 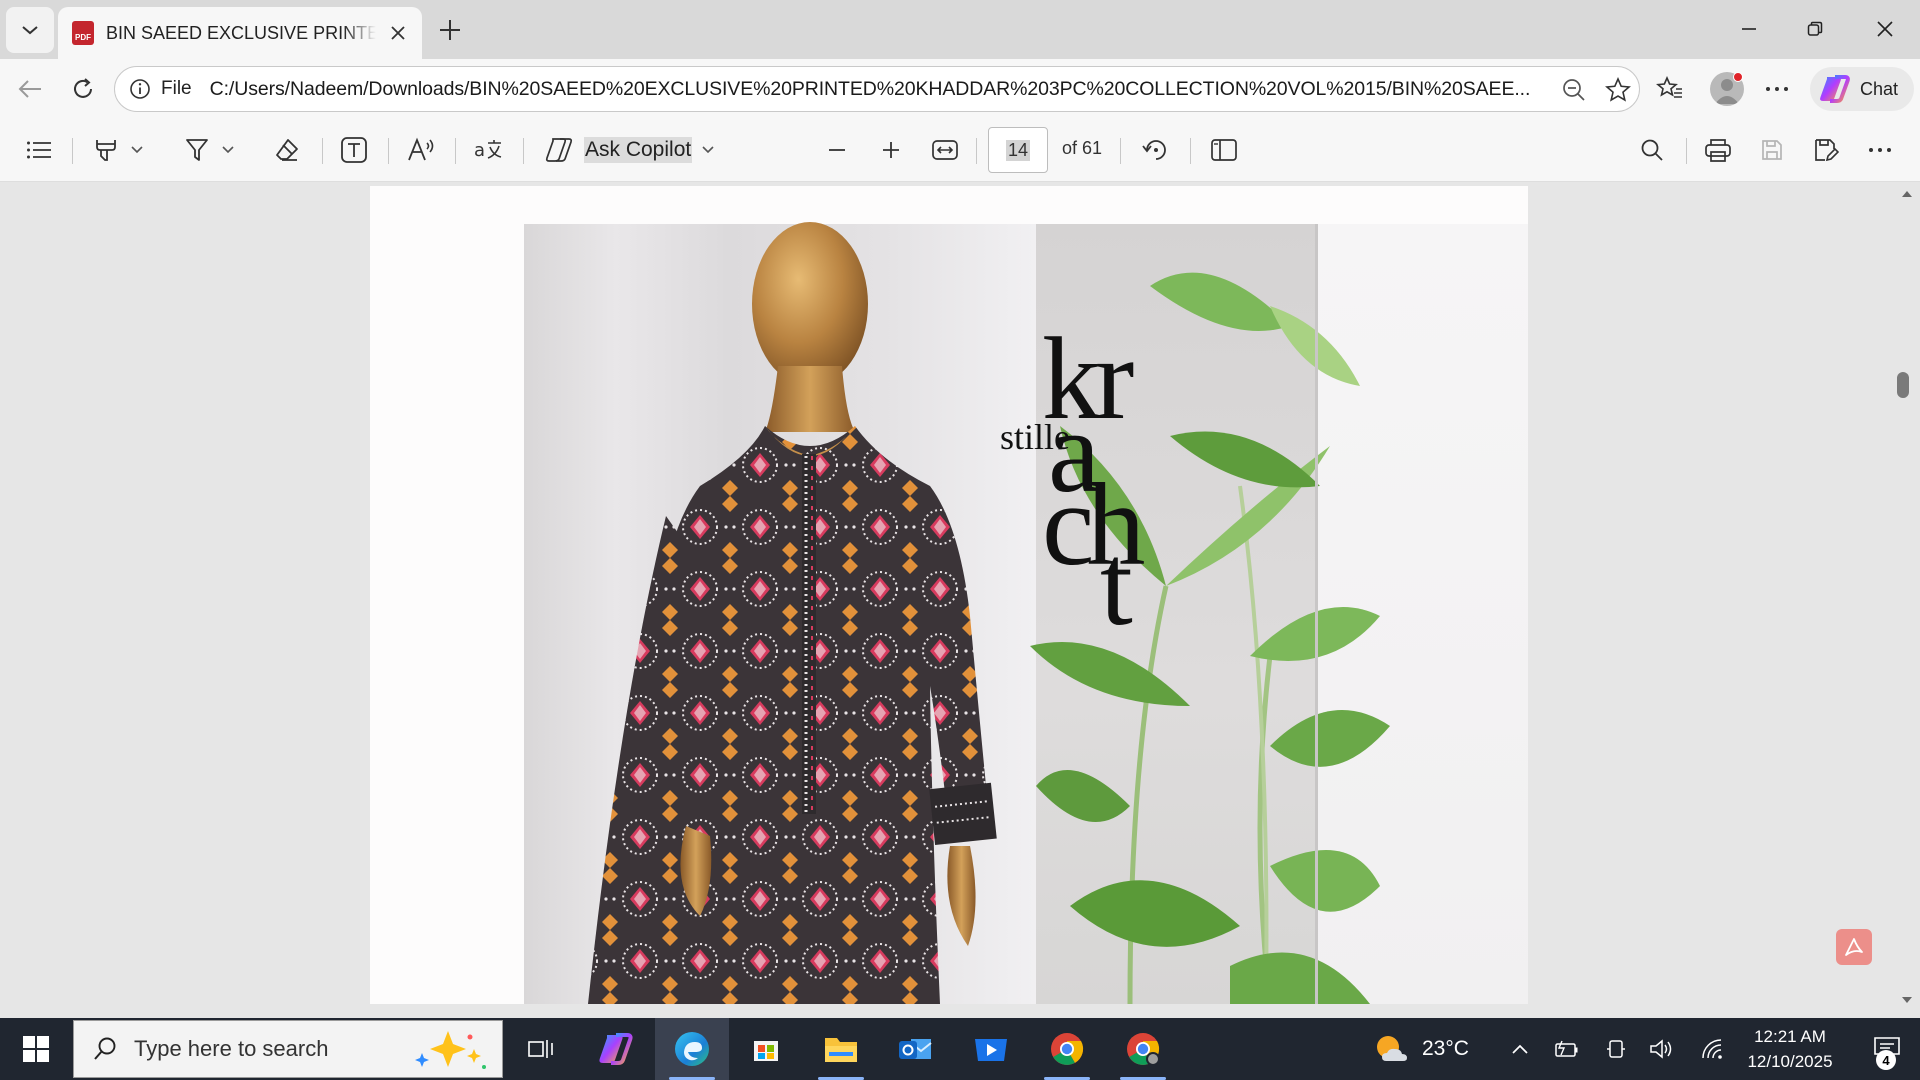 What do you see at coordinates (1885, 29) in the screenshot?
I see `close-window-button` at bounding box center [1885, 29].